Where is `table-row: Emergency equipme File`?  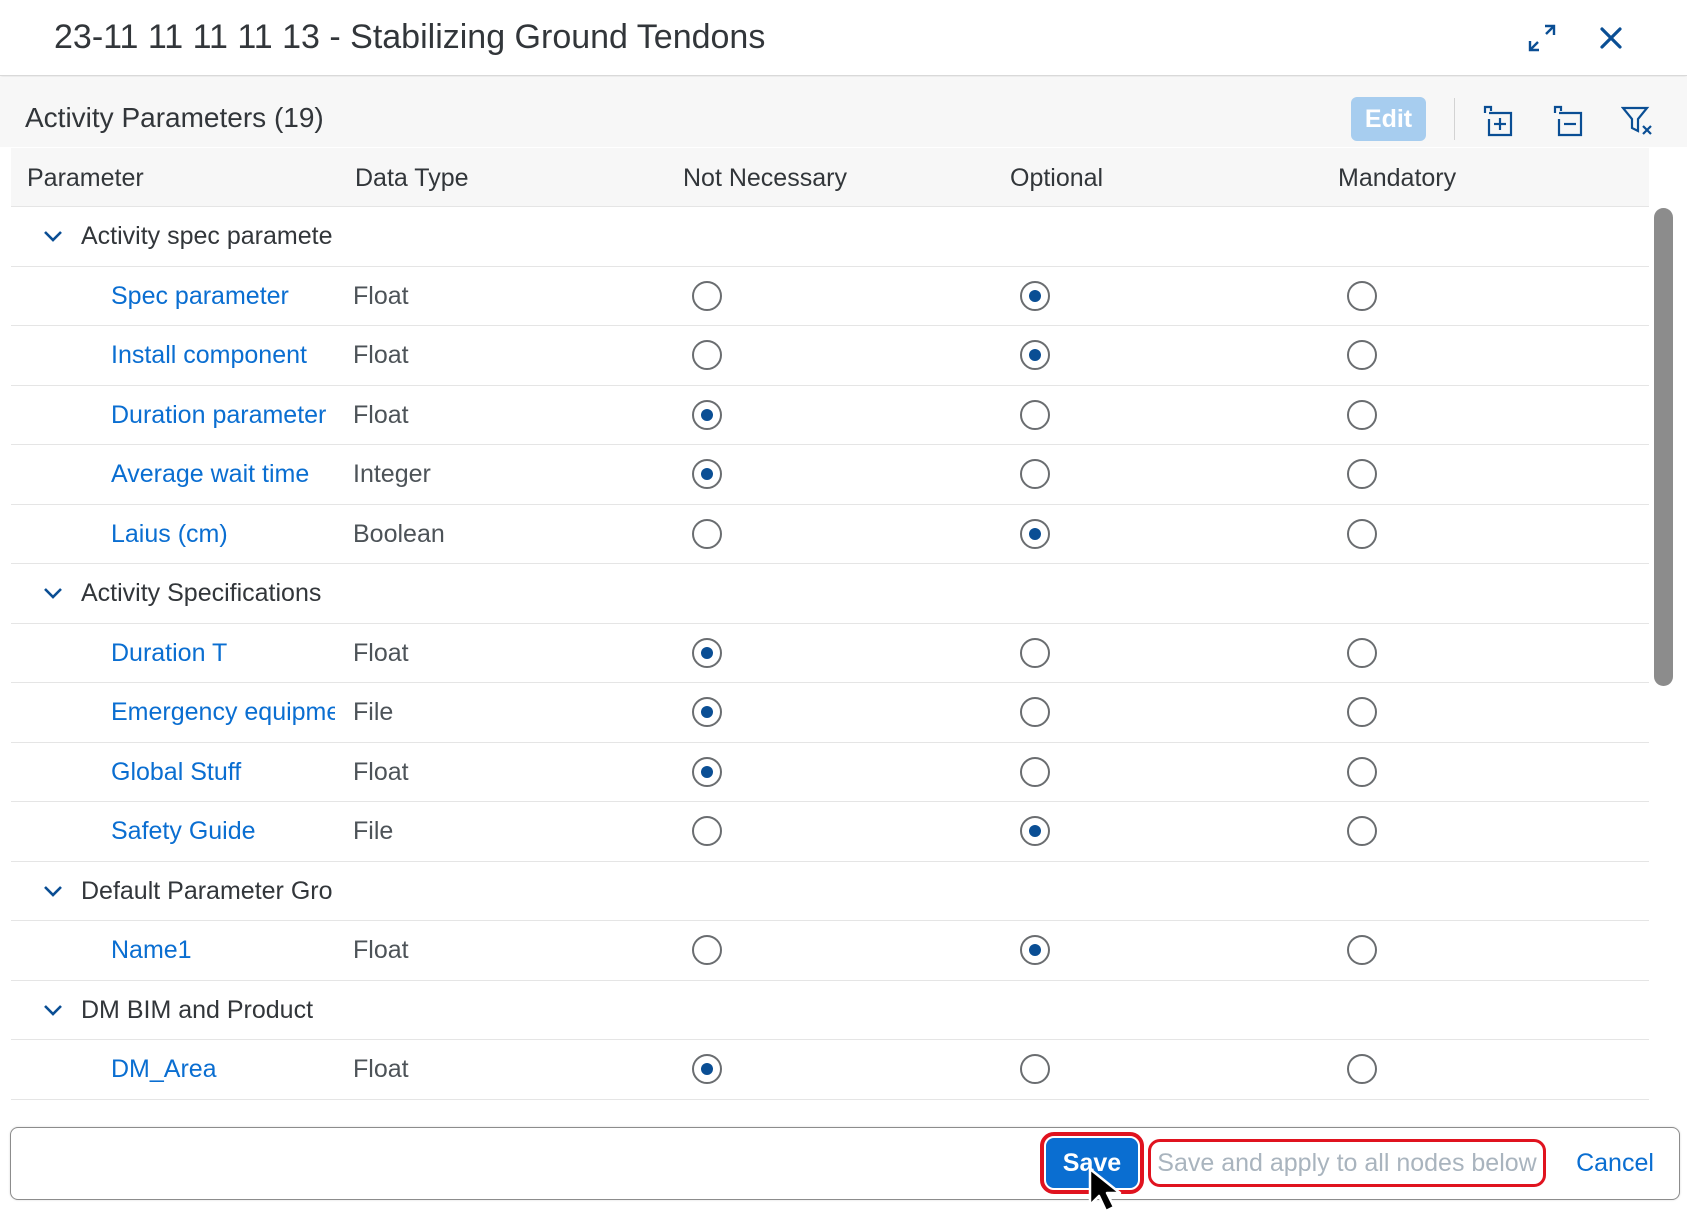
table-row: Emergency equipme File is located at coordinates (830, 713).